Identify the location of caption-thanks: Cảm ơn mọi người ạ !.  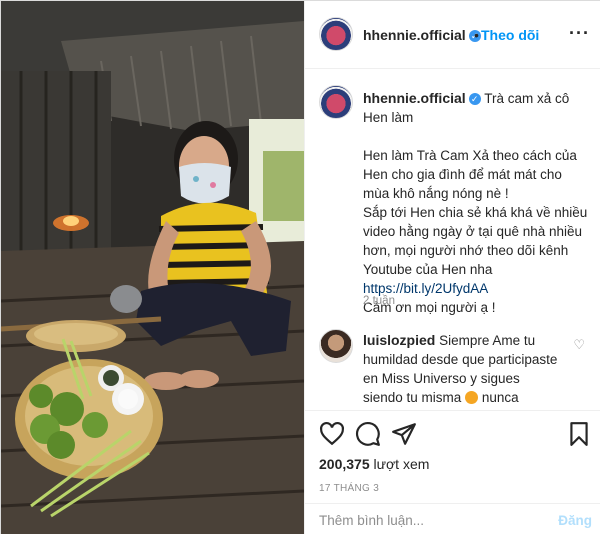
(429, 307).